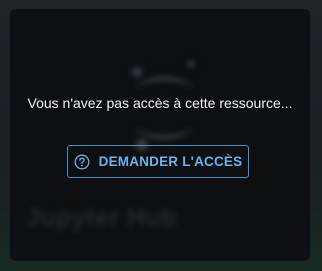 The height and width of the screenshot is (271, 322). What do you see at coordinates (170, 161) in the screenshot?
I see `request-access-label: DEMANDER L'ACCÈS` at bounding box center [170, 161].